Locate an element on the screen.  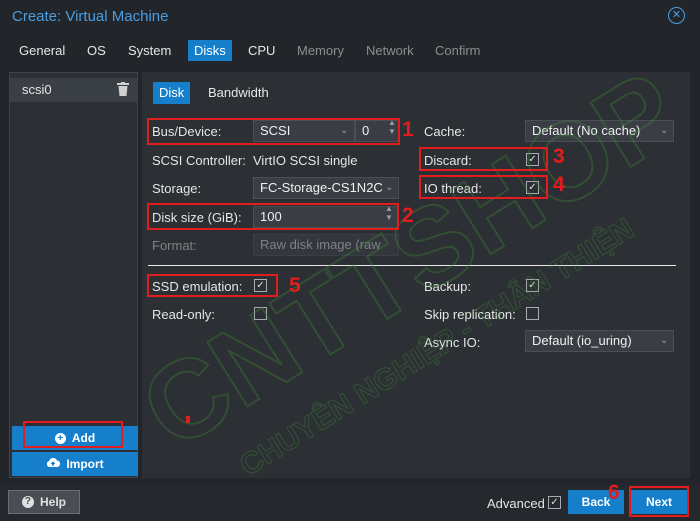
annotation-number: 2 is located at coordinates (408, 215).